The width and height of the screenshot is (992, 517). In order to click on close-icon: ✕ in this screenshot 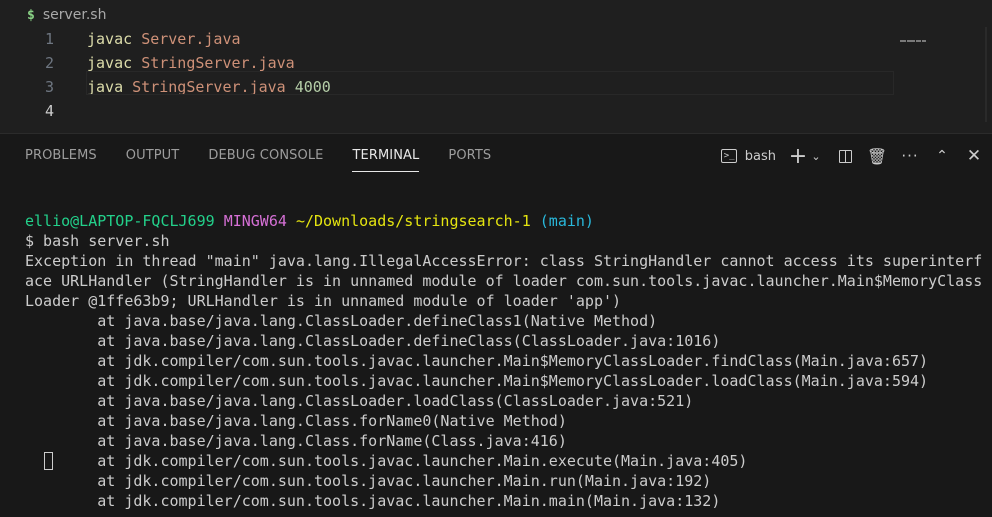, I will do `click(974, 156)`.